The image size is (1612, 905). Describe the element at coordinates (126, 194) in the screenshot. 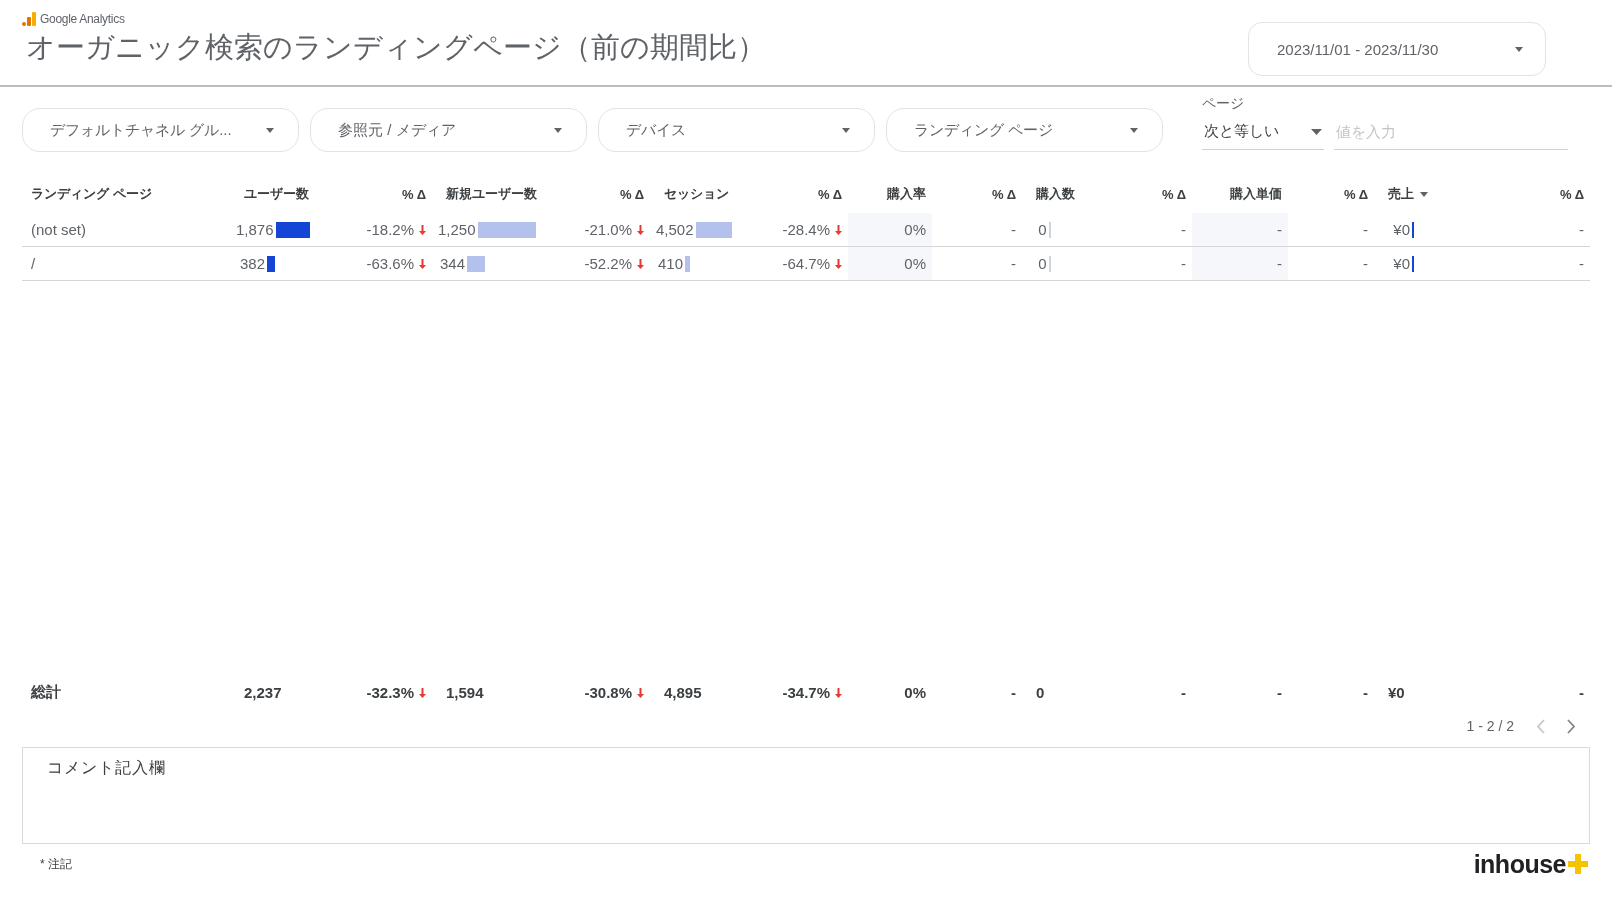

I see `column-header: ランディング ページ` at that location.